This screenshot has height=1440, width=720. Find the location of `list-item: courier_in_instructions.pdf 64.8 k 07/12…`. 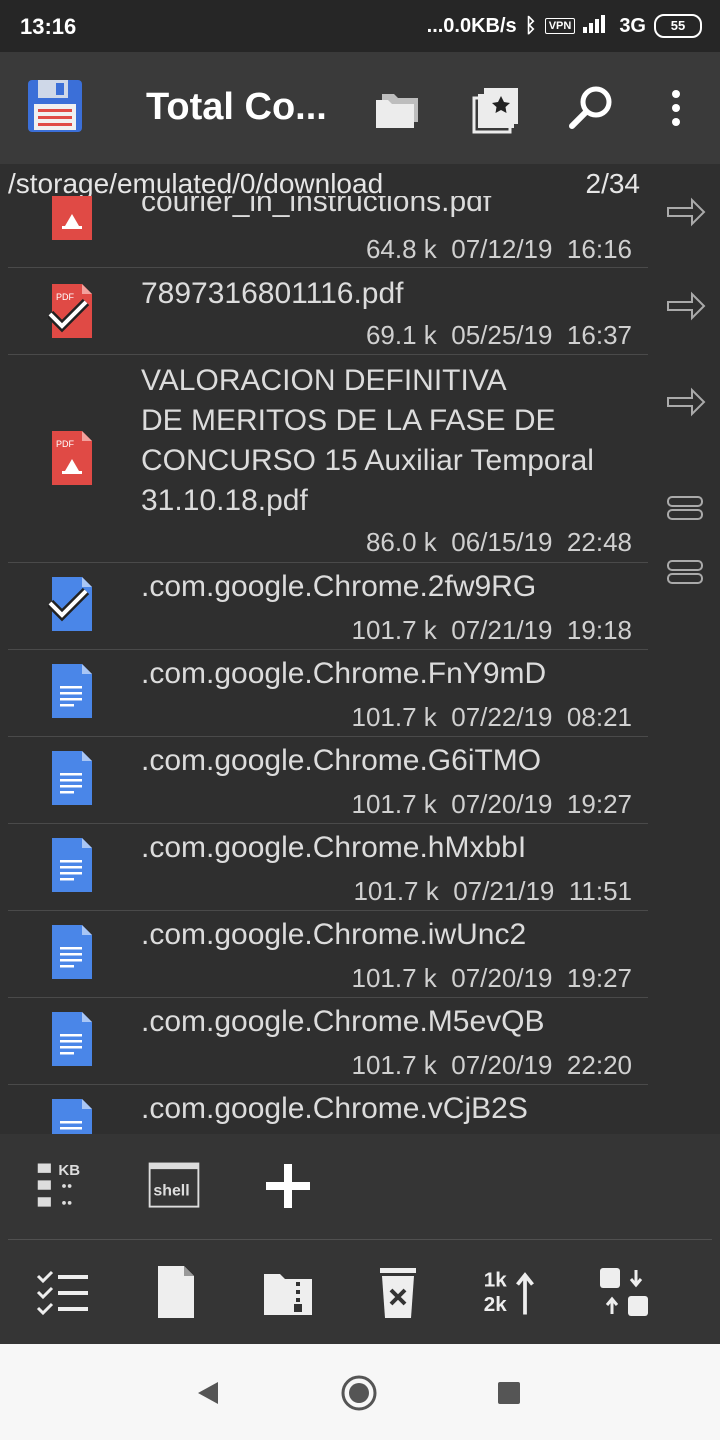

list-item: courier_in_instructions.pdf 64.8 k 07/12… is located at coordinates (328, 232).